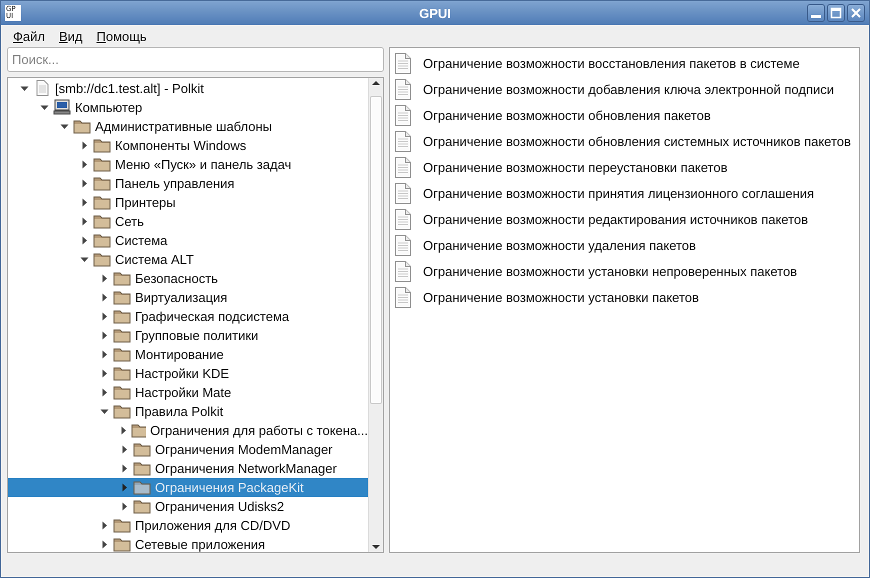 The height and width of the screenshot is (578, 870). What do you see at coordinates (188, 506) in the screenshot?
I see `tree-item: Ограничения Udisks2` at bounding box center [188, 506].